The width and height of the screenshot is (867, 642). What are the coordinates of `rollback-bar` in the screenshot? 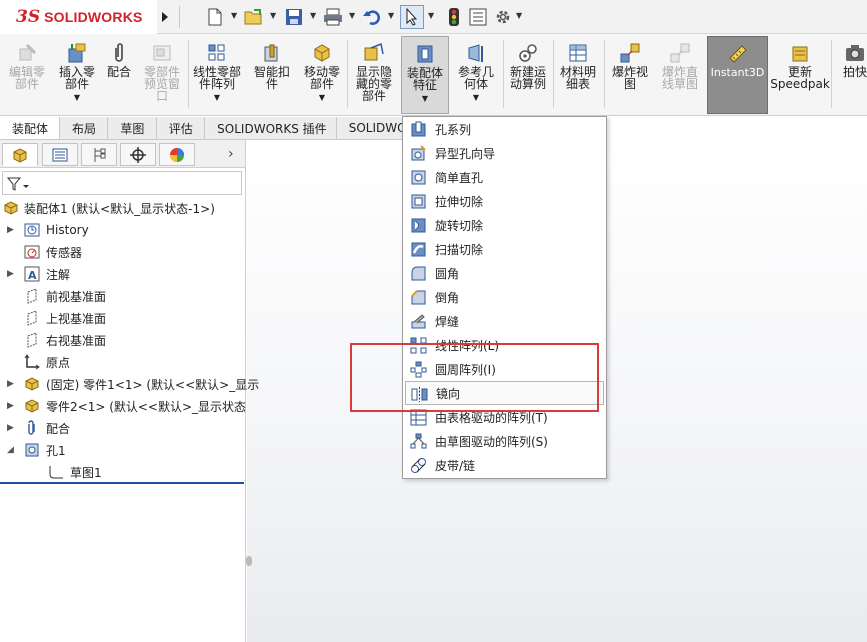 It's located at (122, 483).